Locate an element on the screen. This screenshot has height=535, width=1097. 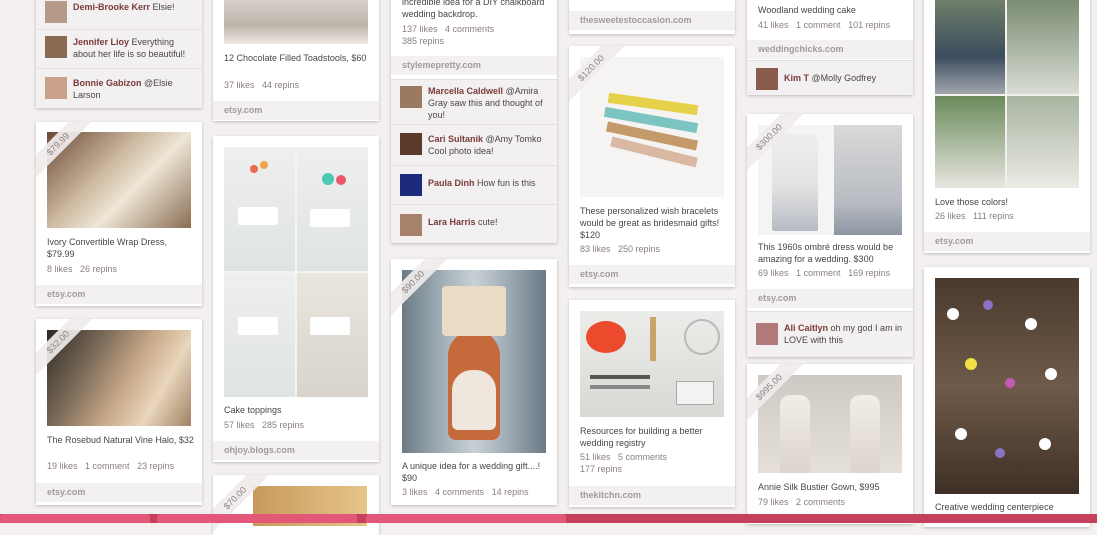
pin-description: Love those colors! is located at coordinates (972, 202).